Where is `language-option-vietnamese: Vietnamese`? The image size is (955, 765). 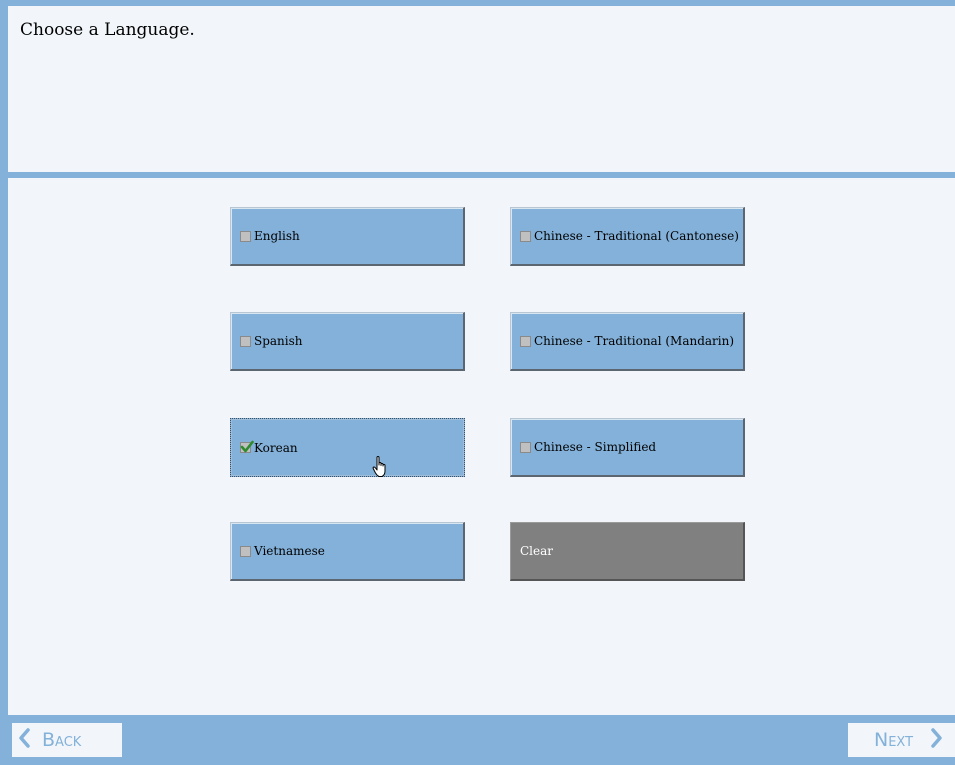
language-option-vietnamese: Vietnamese is located at coordinates (347, 551).